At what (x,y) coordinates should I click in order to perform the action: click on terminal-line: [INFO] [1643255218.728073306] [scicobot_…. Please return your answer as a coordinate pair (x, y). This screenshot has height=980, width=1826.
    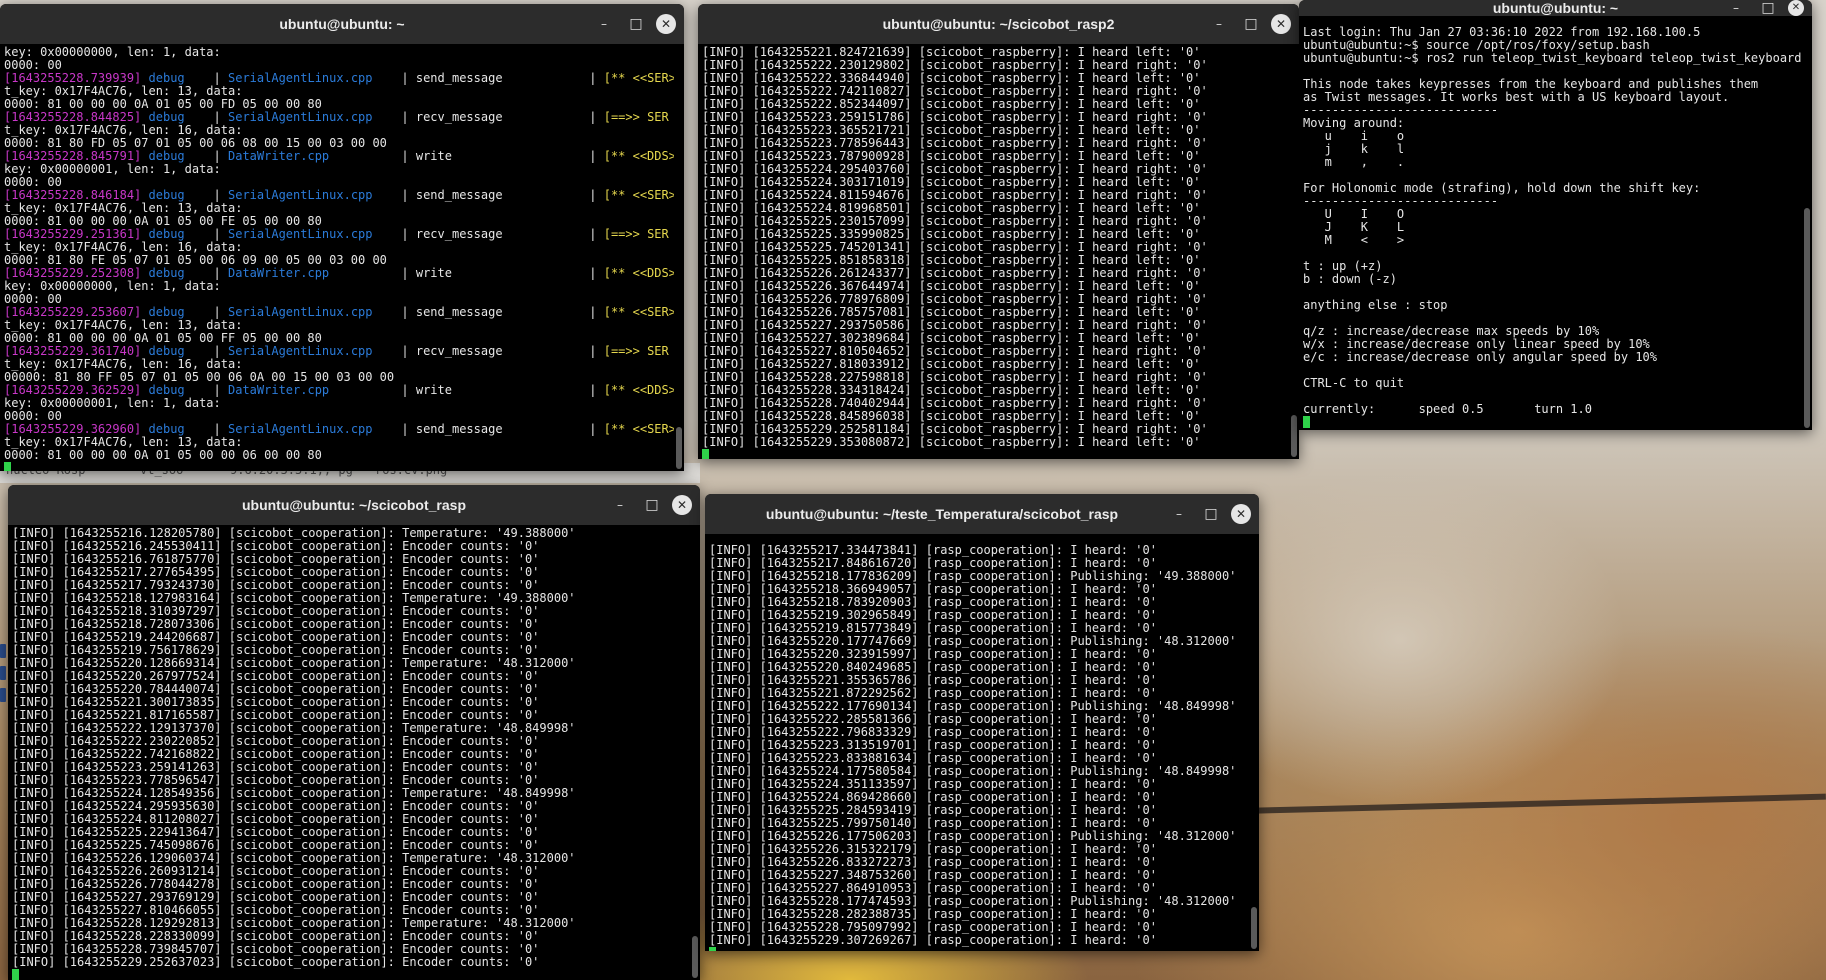
    Looking at the image, I should click on (276, 624).